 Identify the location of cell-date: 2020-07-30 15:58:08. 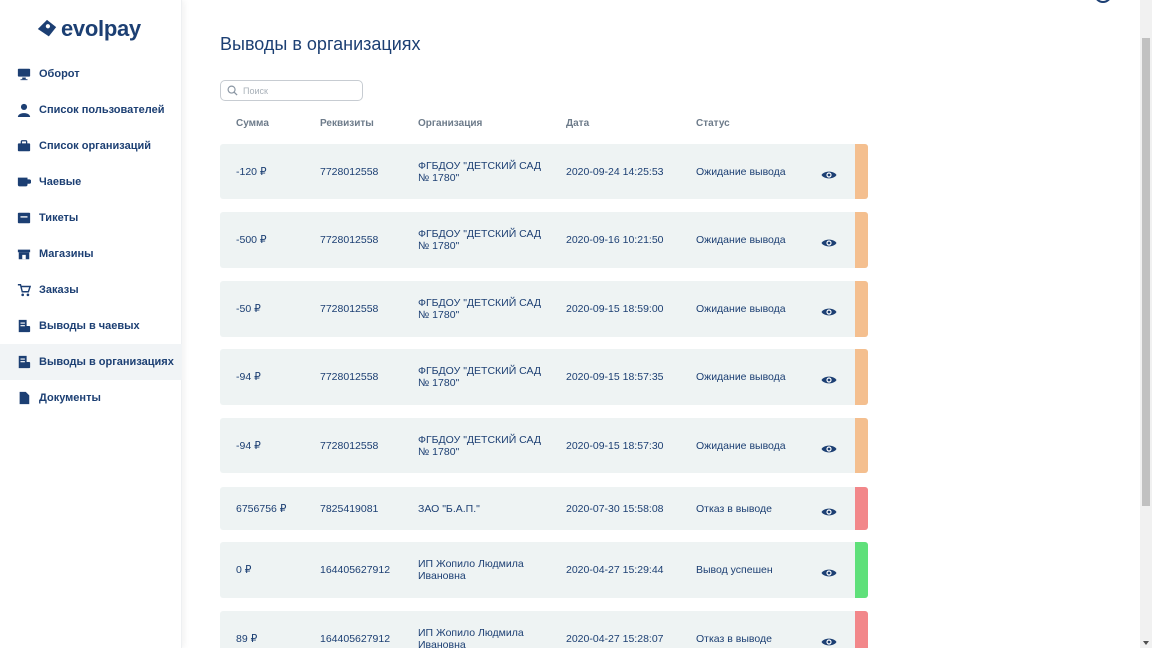
(615, 508).